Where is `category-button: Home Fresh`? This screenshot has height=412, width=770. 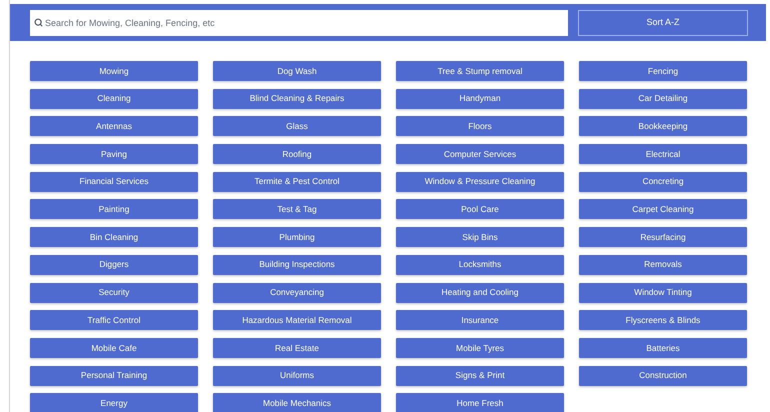 category-button: Home Fresh is located at coordinates (480, 402).